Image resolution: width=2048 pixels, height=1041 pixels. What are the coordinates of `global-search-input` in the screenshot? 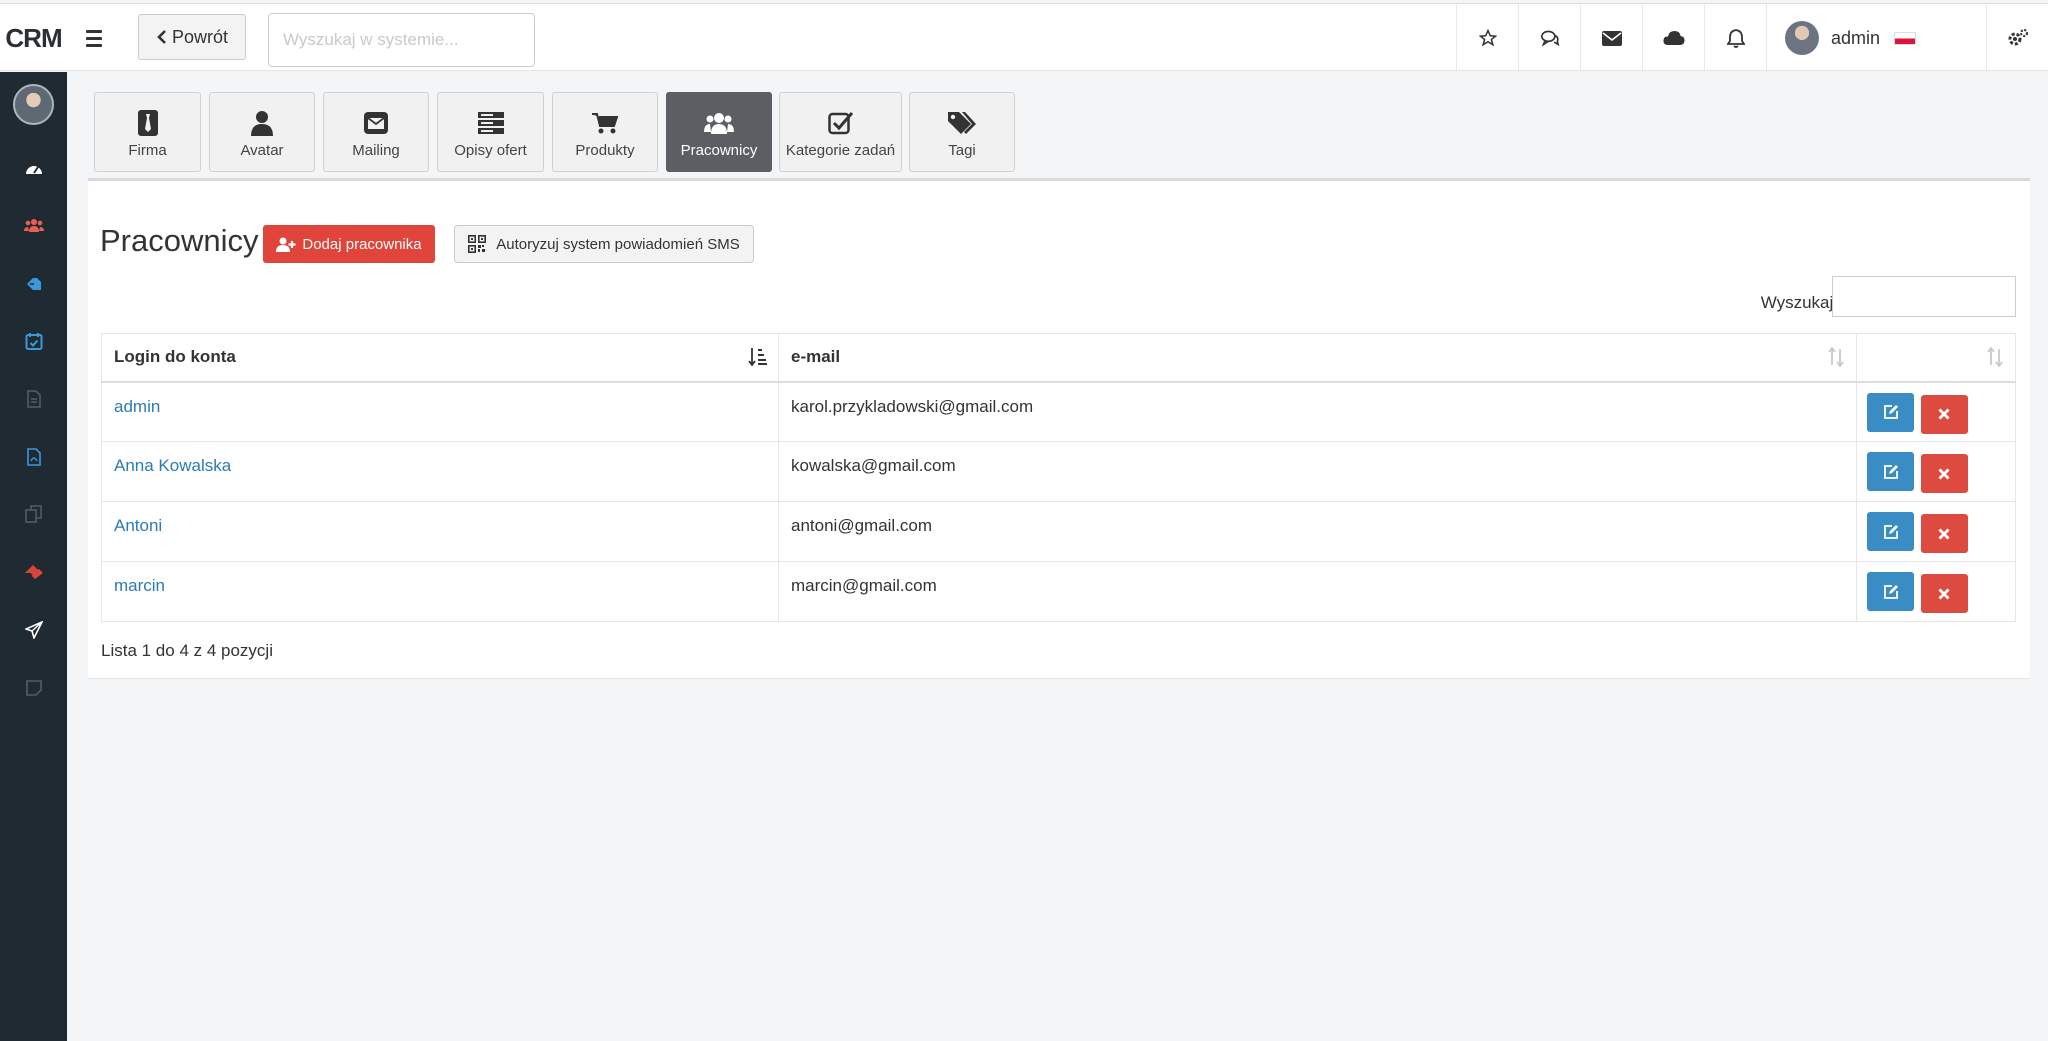 It's located at (401, 40).